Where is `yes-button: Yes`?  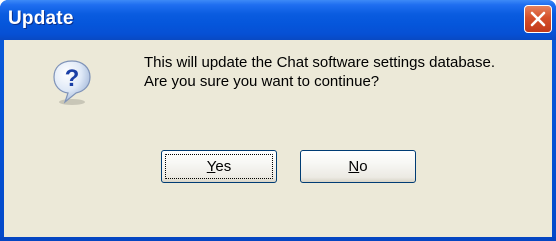
yes-button: Yes is located at coordinates (219, 166).